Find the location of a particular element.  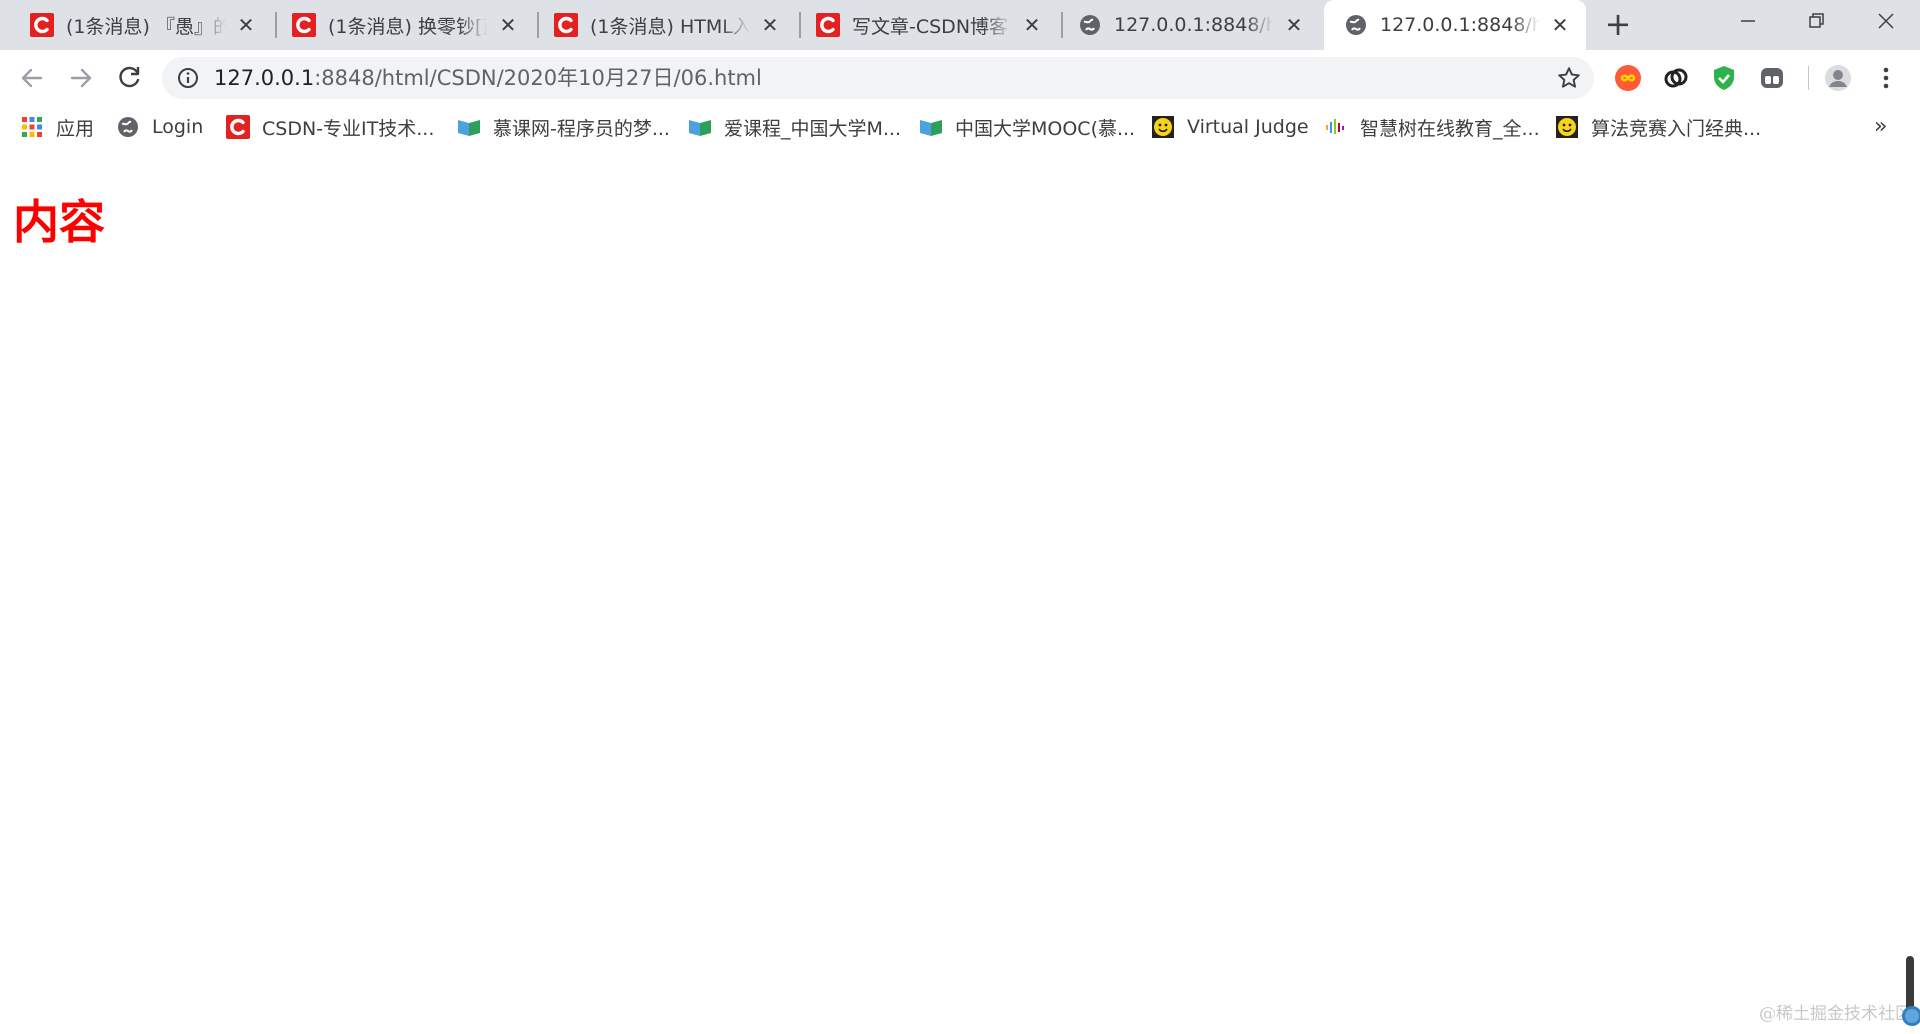

tab-csdn-3: (1条消息) HTML入门 ✕ is located at coordinates (665, 25).